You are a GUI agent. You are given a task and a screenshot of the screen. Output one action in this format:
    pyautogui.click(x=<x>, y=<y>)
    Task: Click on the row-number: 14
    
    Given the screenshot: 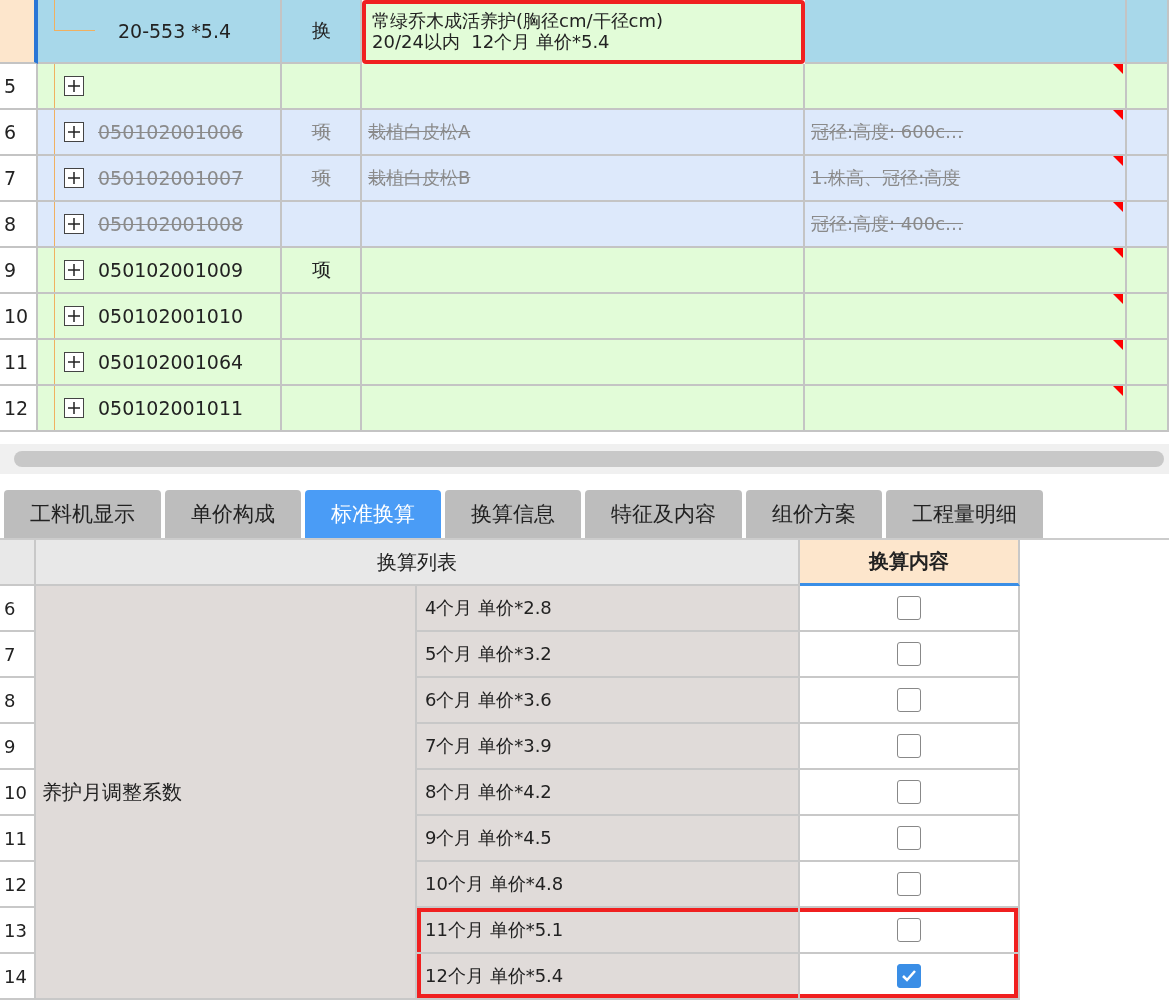 What is the action you would take?
    pyautogui.click(x=18, y=977)
    